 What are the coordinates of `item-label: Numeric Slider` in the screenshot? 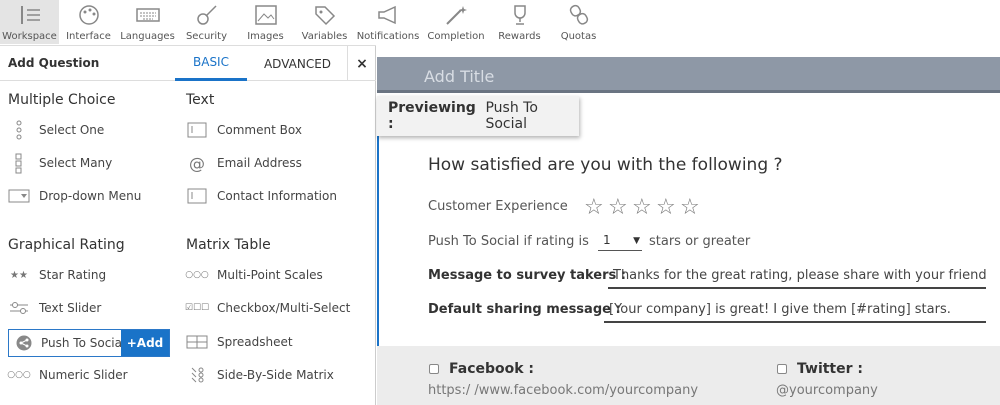 It's located at (83, 375).